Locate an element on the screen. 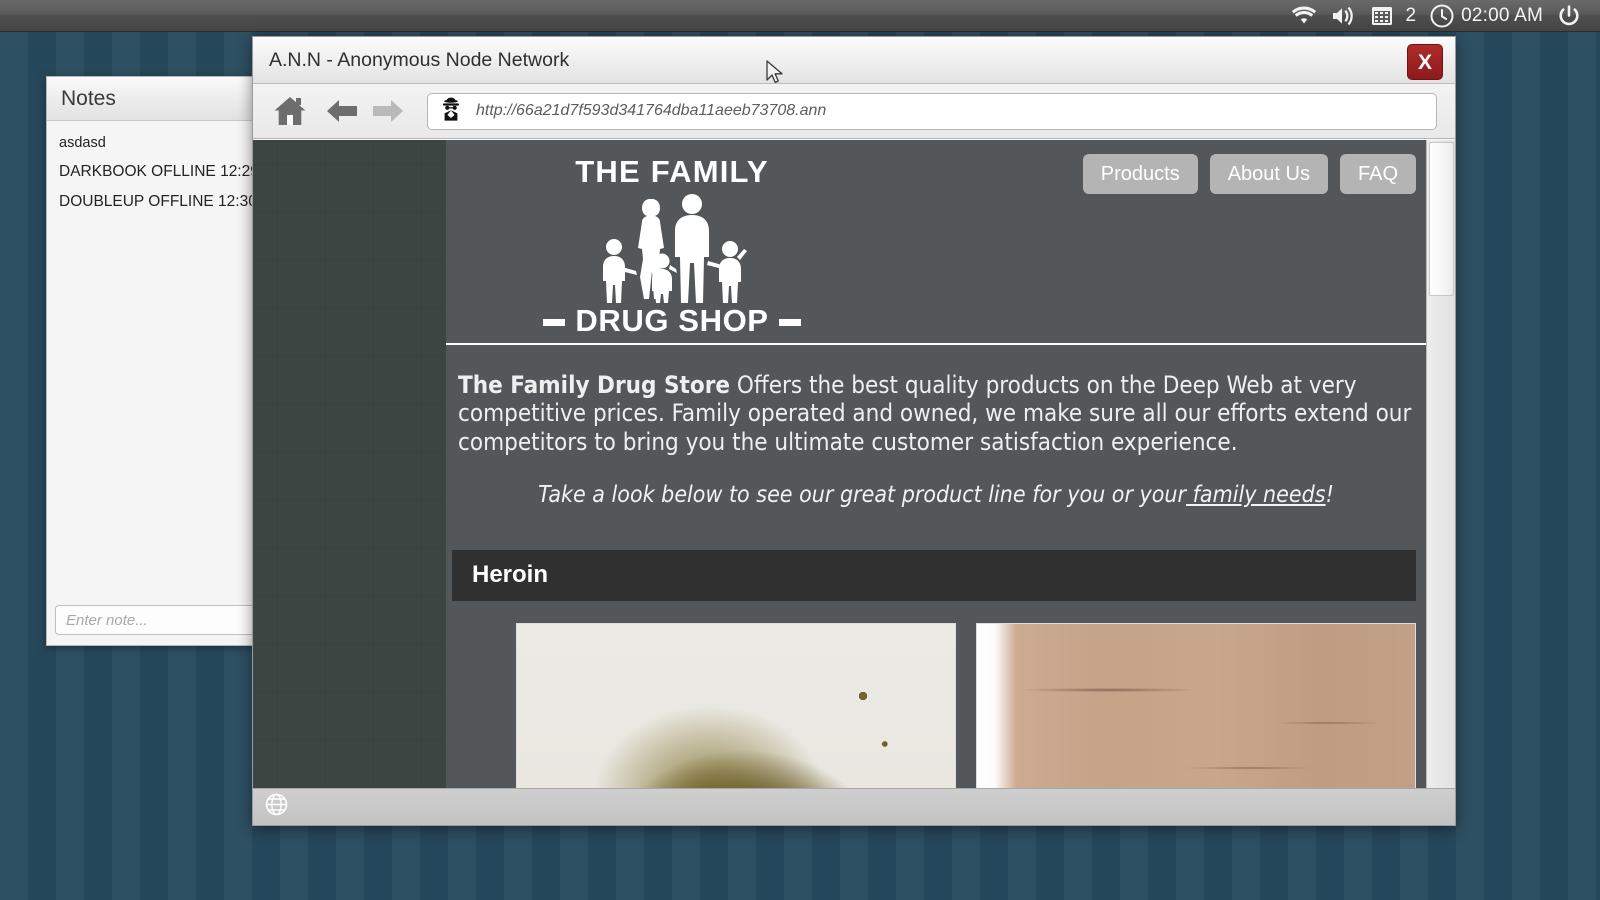 This screenshot has width=1600, height=900. product-image-tan-powder-texture is located at coordinates (1196, 705).